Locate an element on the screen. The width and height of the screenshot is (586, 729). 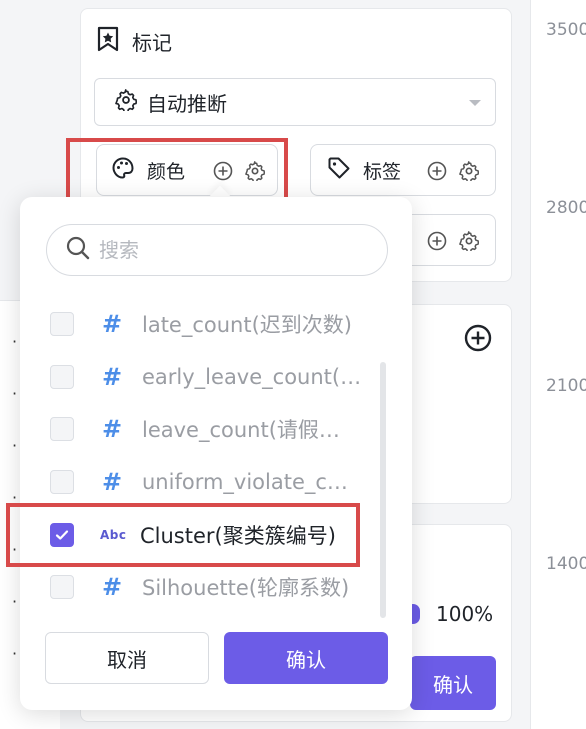
mark-type-select: 自动推断 is located at coordinates (295, 102).